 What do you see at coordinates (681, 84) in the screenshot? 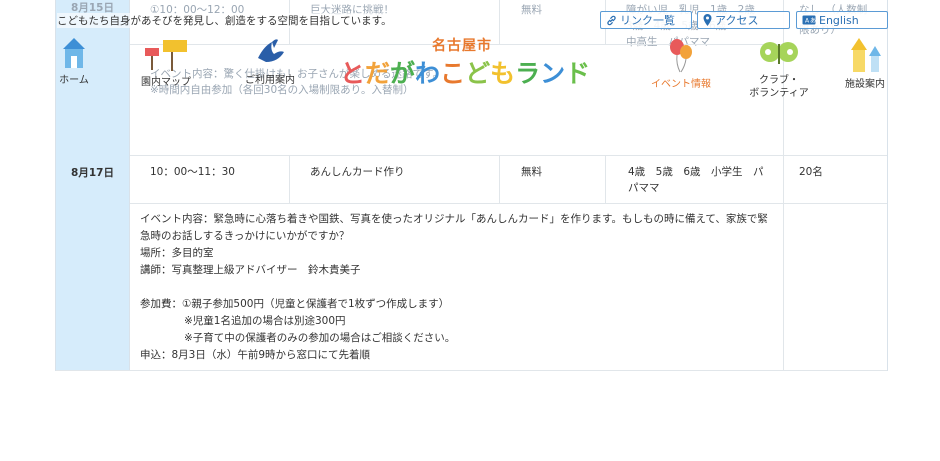
I see `nav-event-info-label: イベント情報` at bounding box center [681, 84].